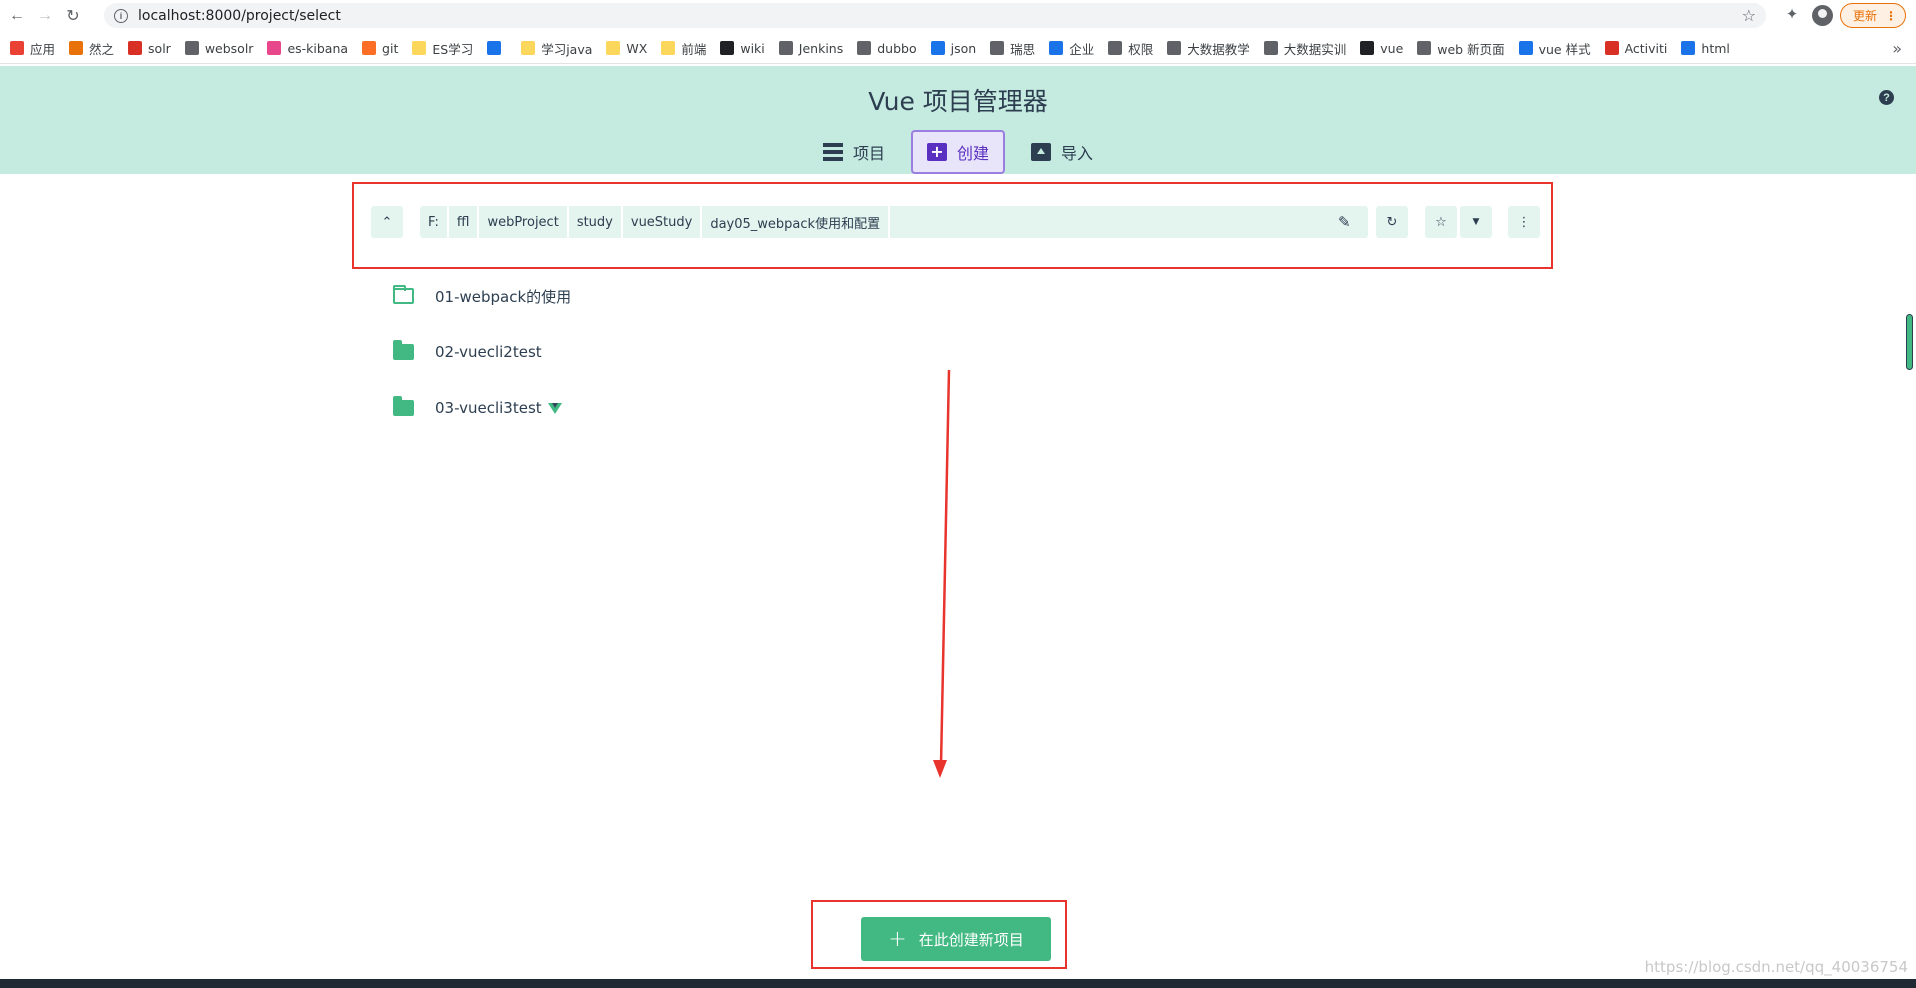 This screenshot has height=988, width=1916. Describe the element at coordinates (958, 983) in the screenshot. I see `os-taskbar` at that location.